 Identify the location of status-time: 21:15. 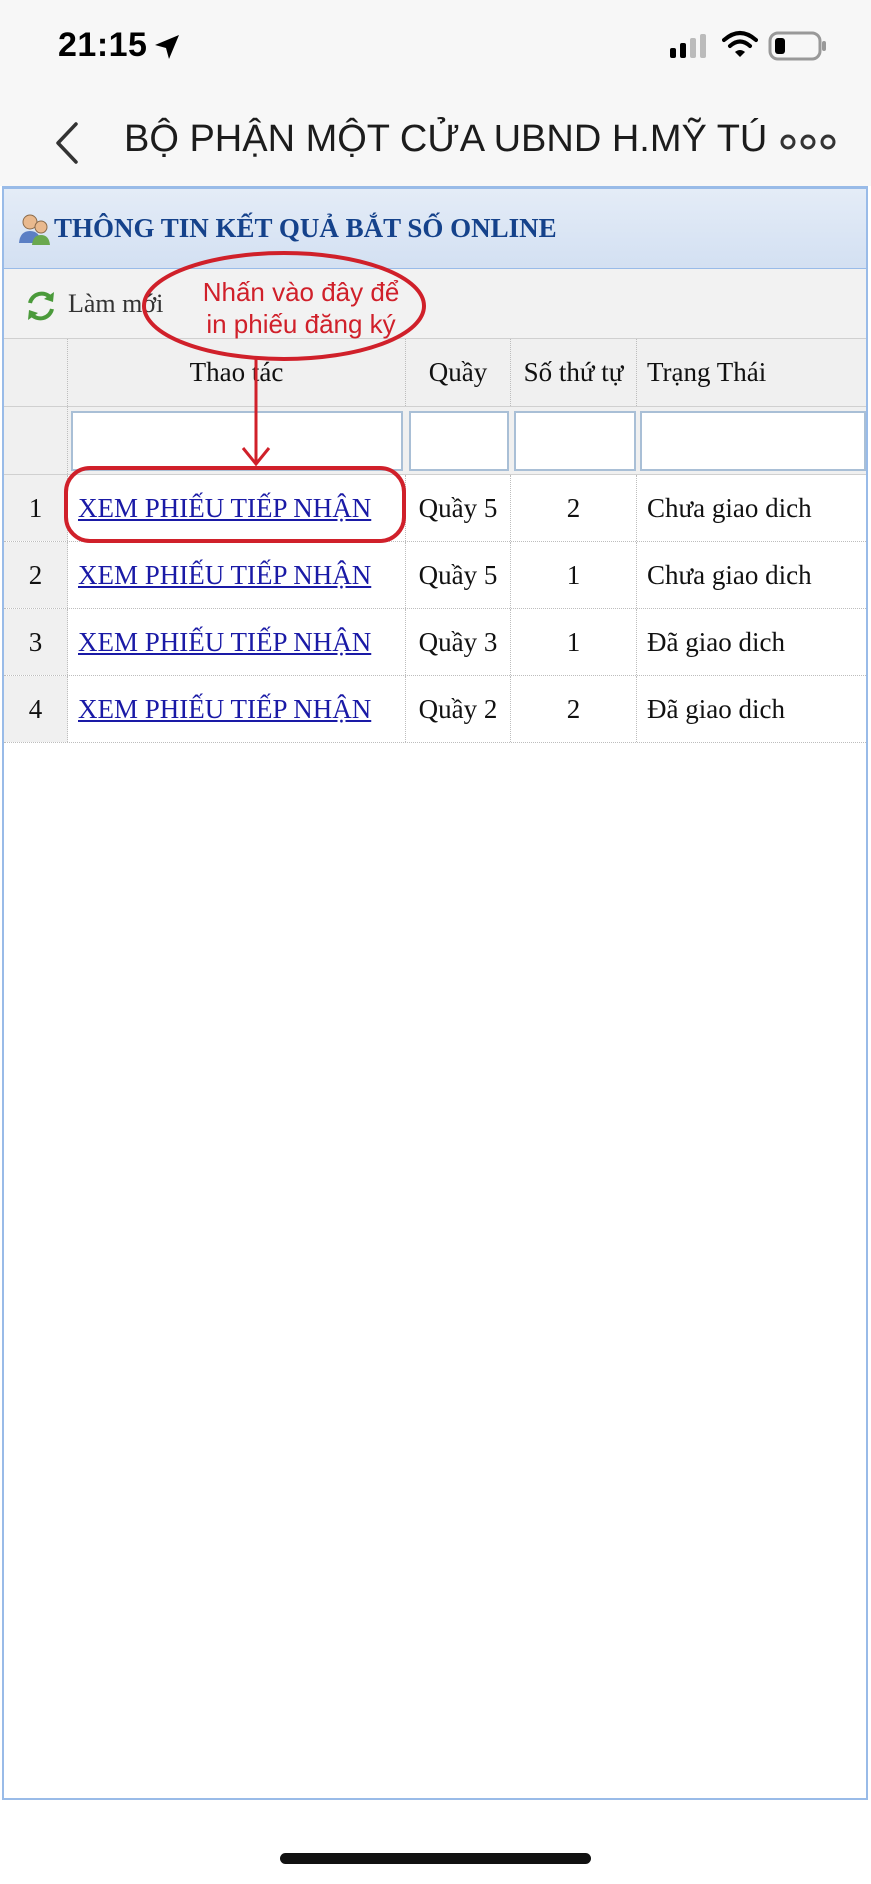
(103, 45).